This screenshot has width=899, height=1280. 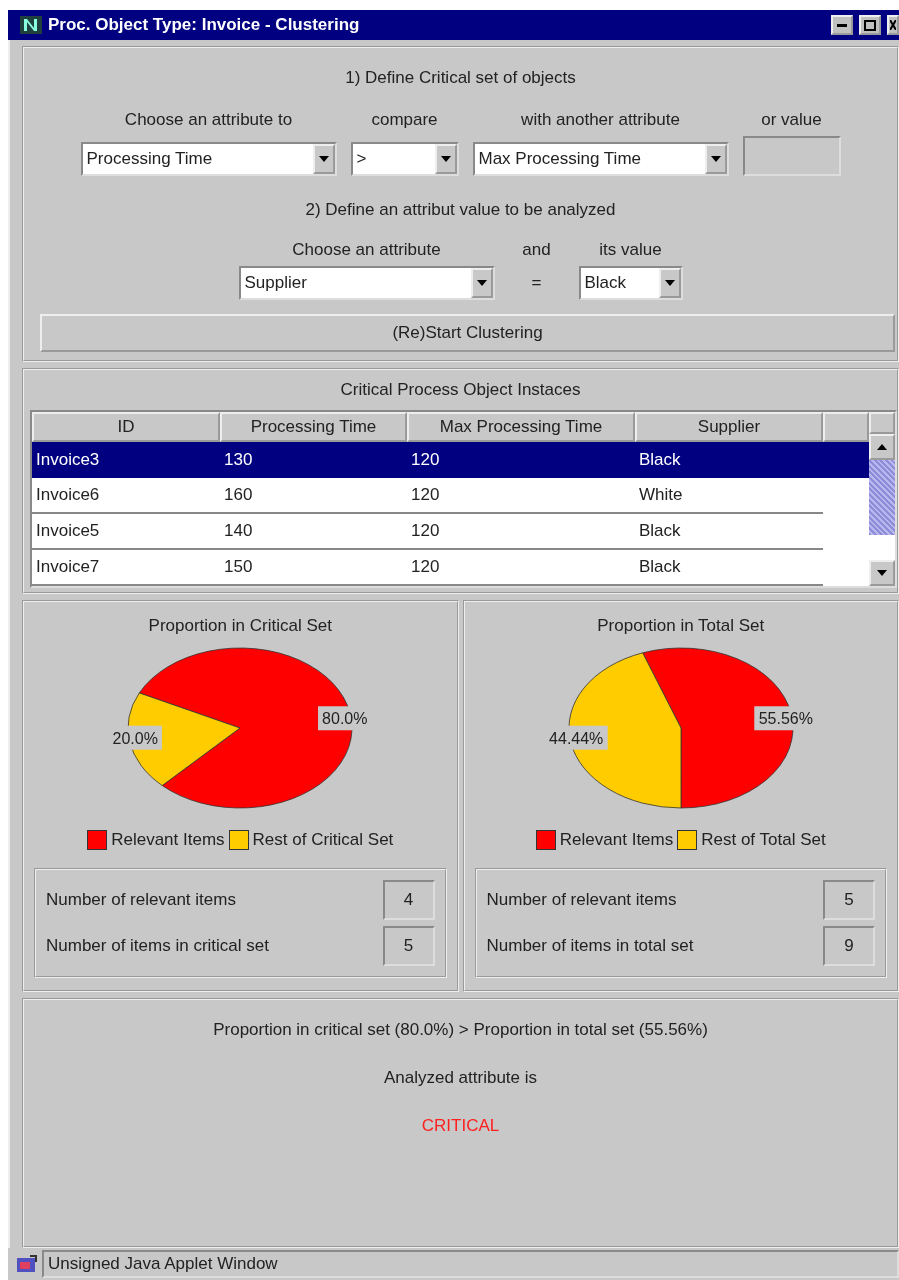 I want to click on attribute-dropdown: >, so click(x=404, y=159).